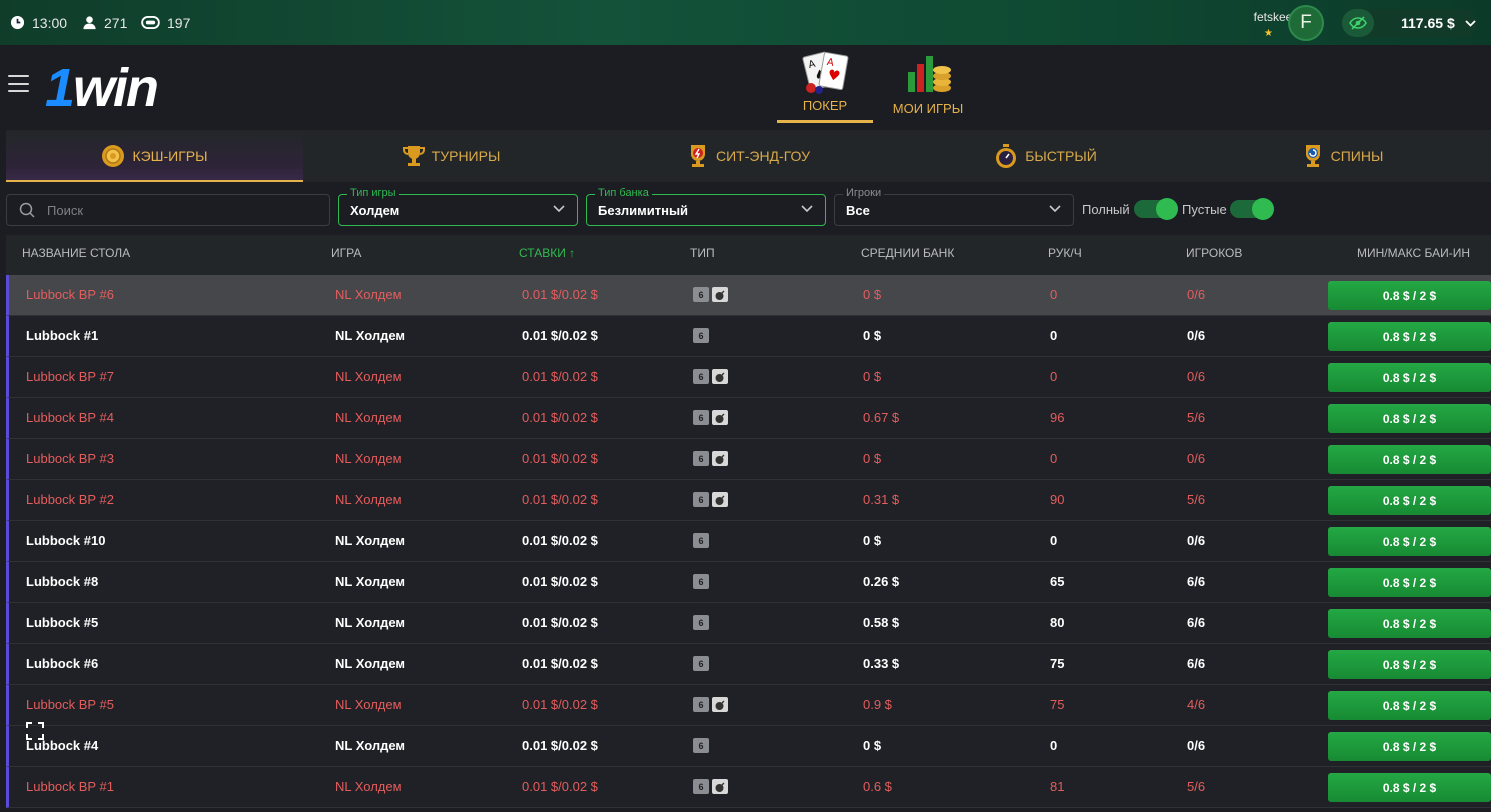 The height and width of the screenshot is (812, 1491). I want to click on table-name: Lubbock #6, so click(62, 663).